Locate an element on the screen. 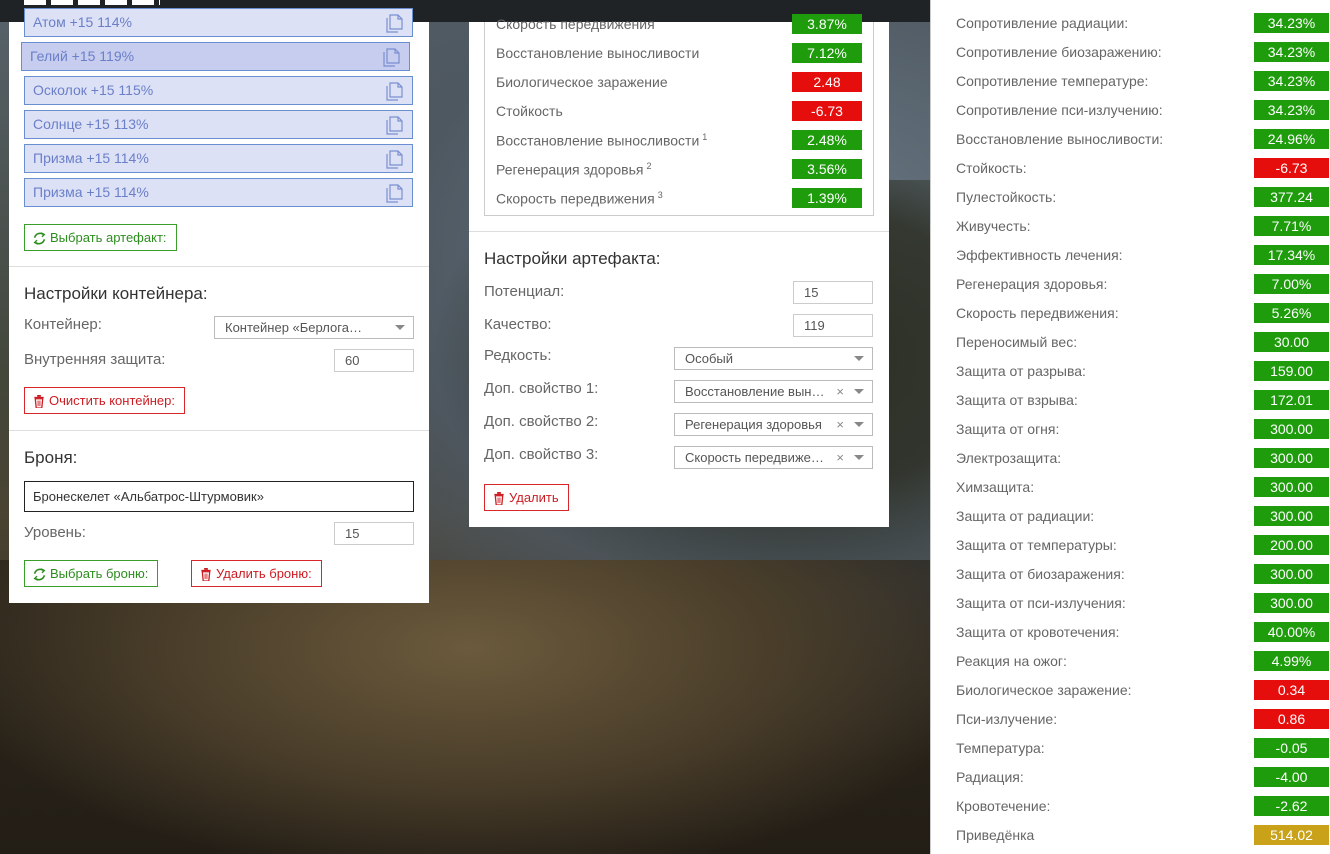 Image resolution: width=1330 pixels, height=854 pixels. total-stat-row: Кровотечение: -2.62 is located at coordinates (1130, 807).